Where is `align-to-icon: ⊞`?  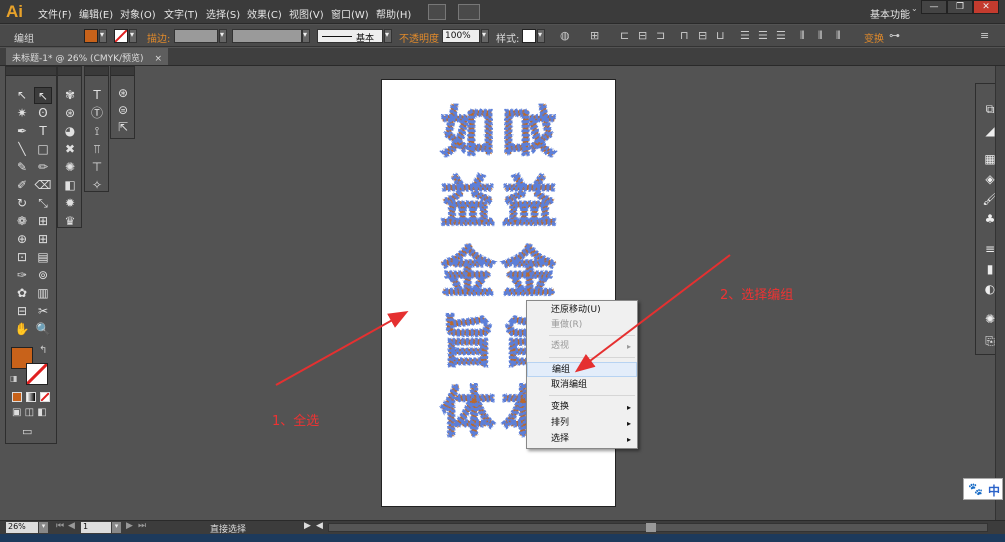
align-to-icon: ⊞ is located at coordinates (594, 35).